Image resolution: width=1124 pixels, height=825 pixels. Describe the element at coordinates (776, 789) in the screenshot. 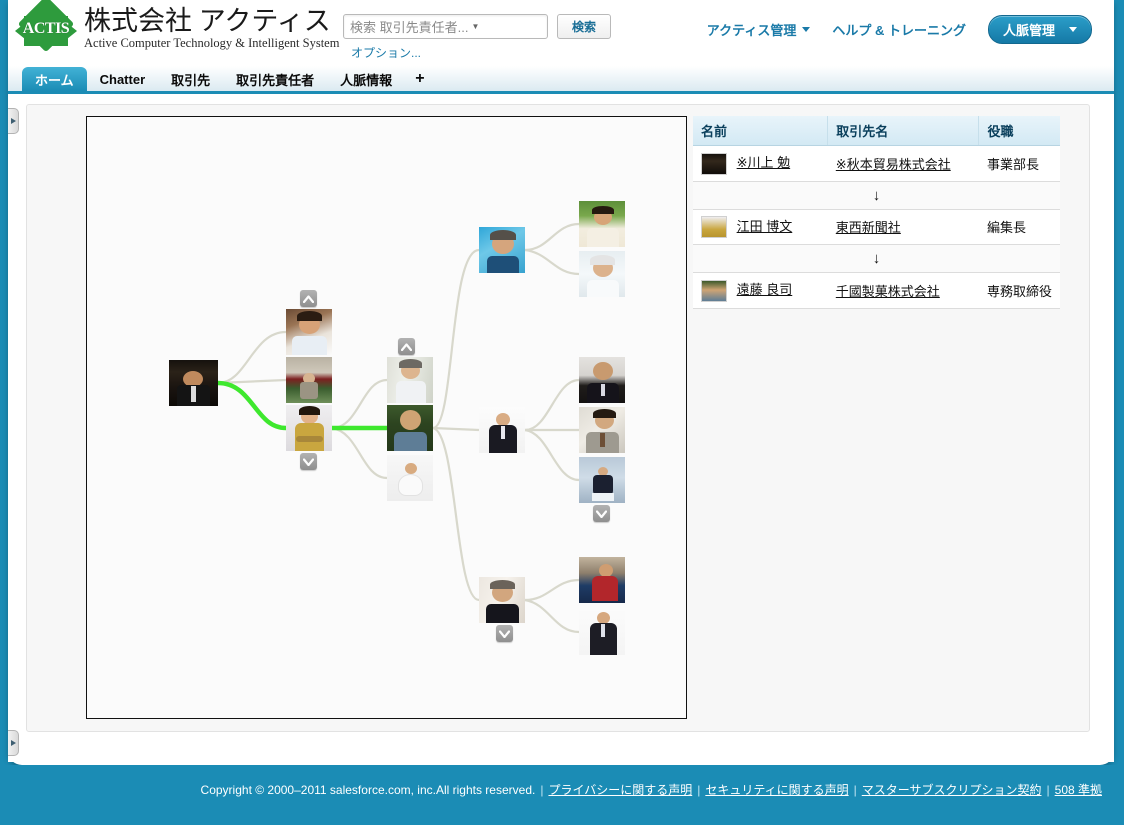

I see `footer-link-security: セキュリティに関する声明` at that location.